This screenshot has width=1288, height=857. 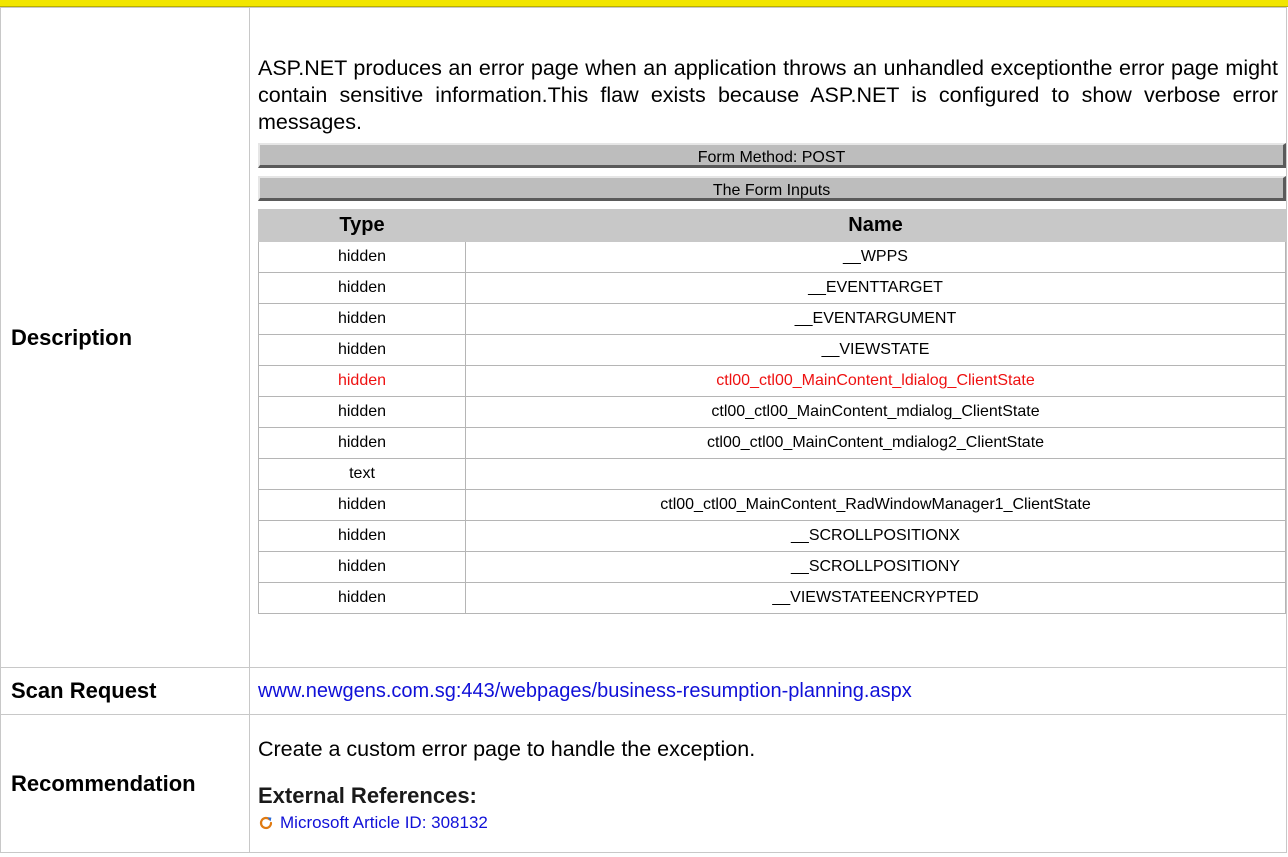 What do you see at coordinates (772, 155) in the screenshot?
I see `form-method-bar: Form Method: POST` at bounding box center [772, 155].